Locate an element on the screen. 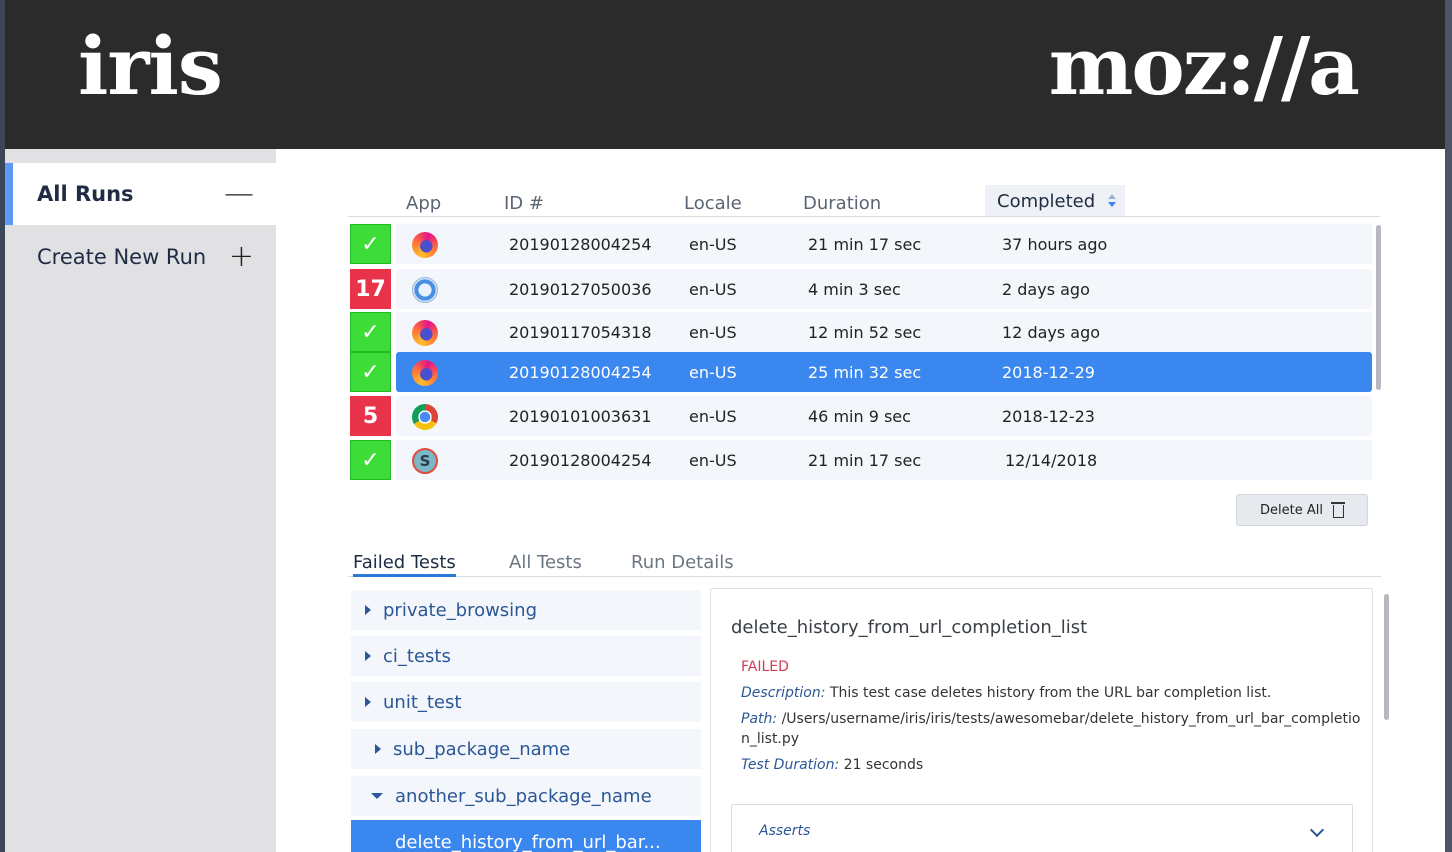  run-id: 20190117054318 is located at coordinates (580, 332).